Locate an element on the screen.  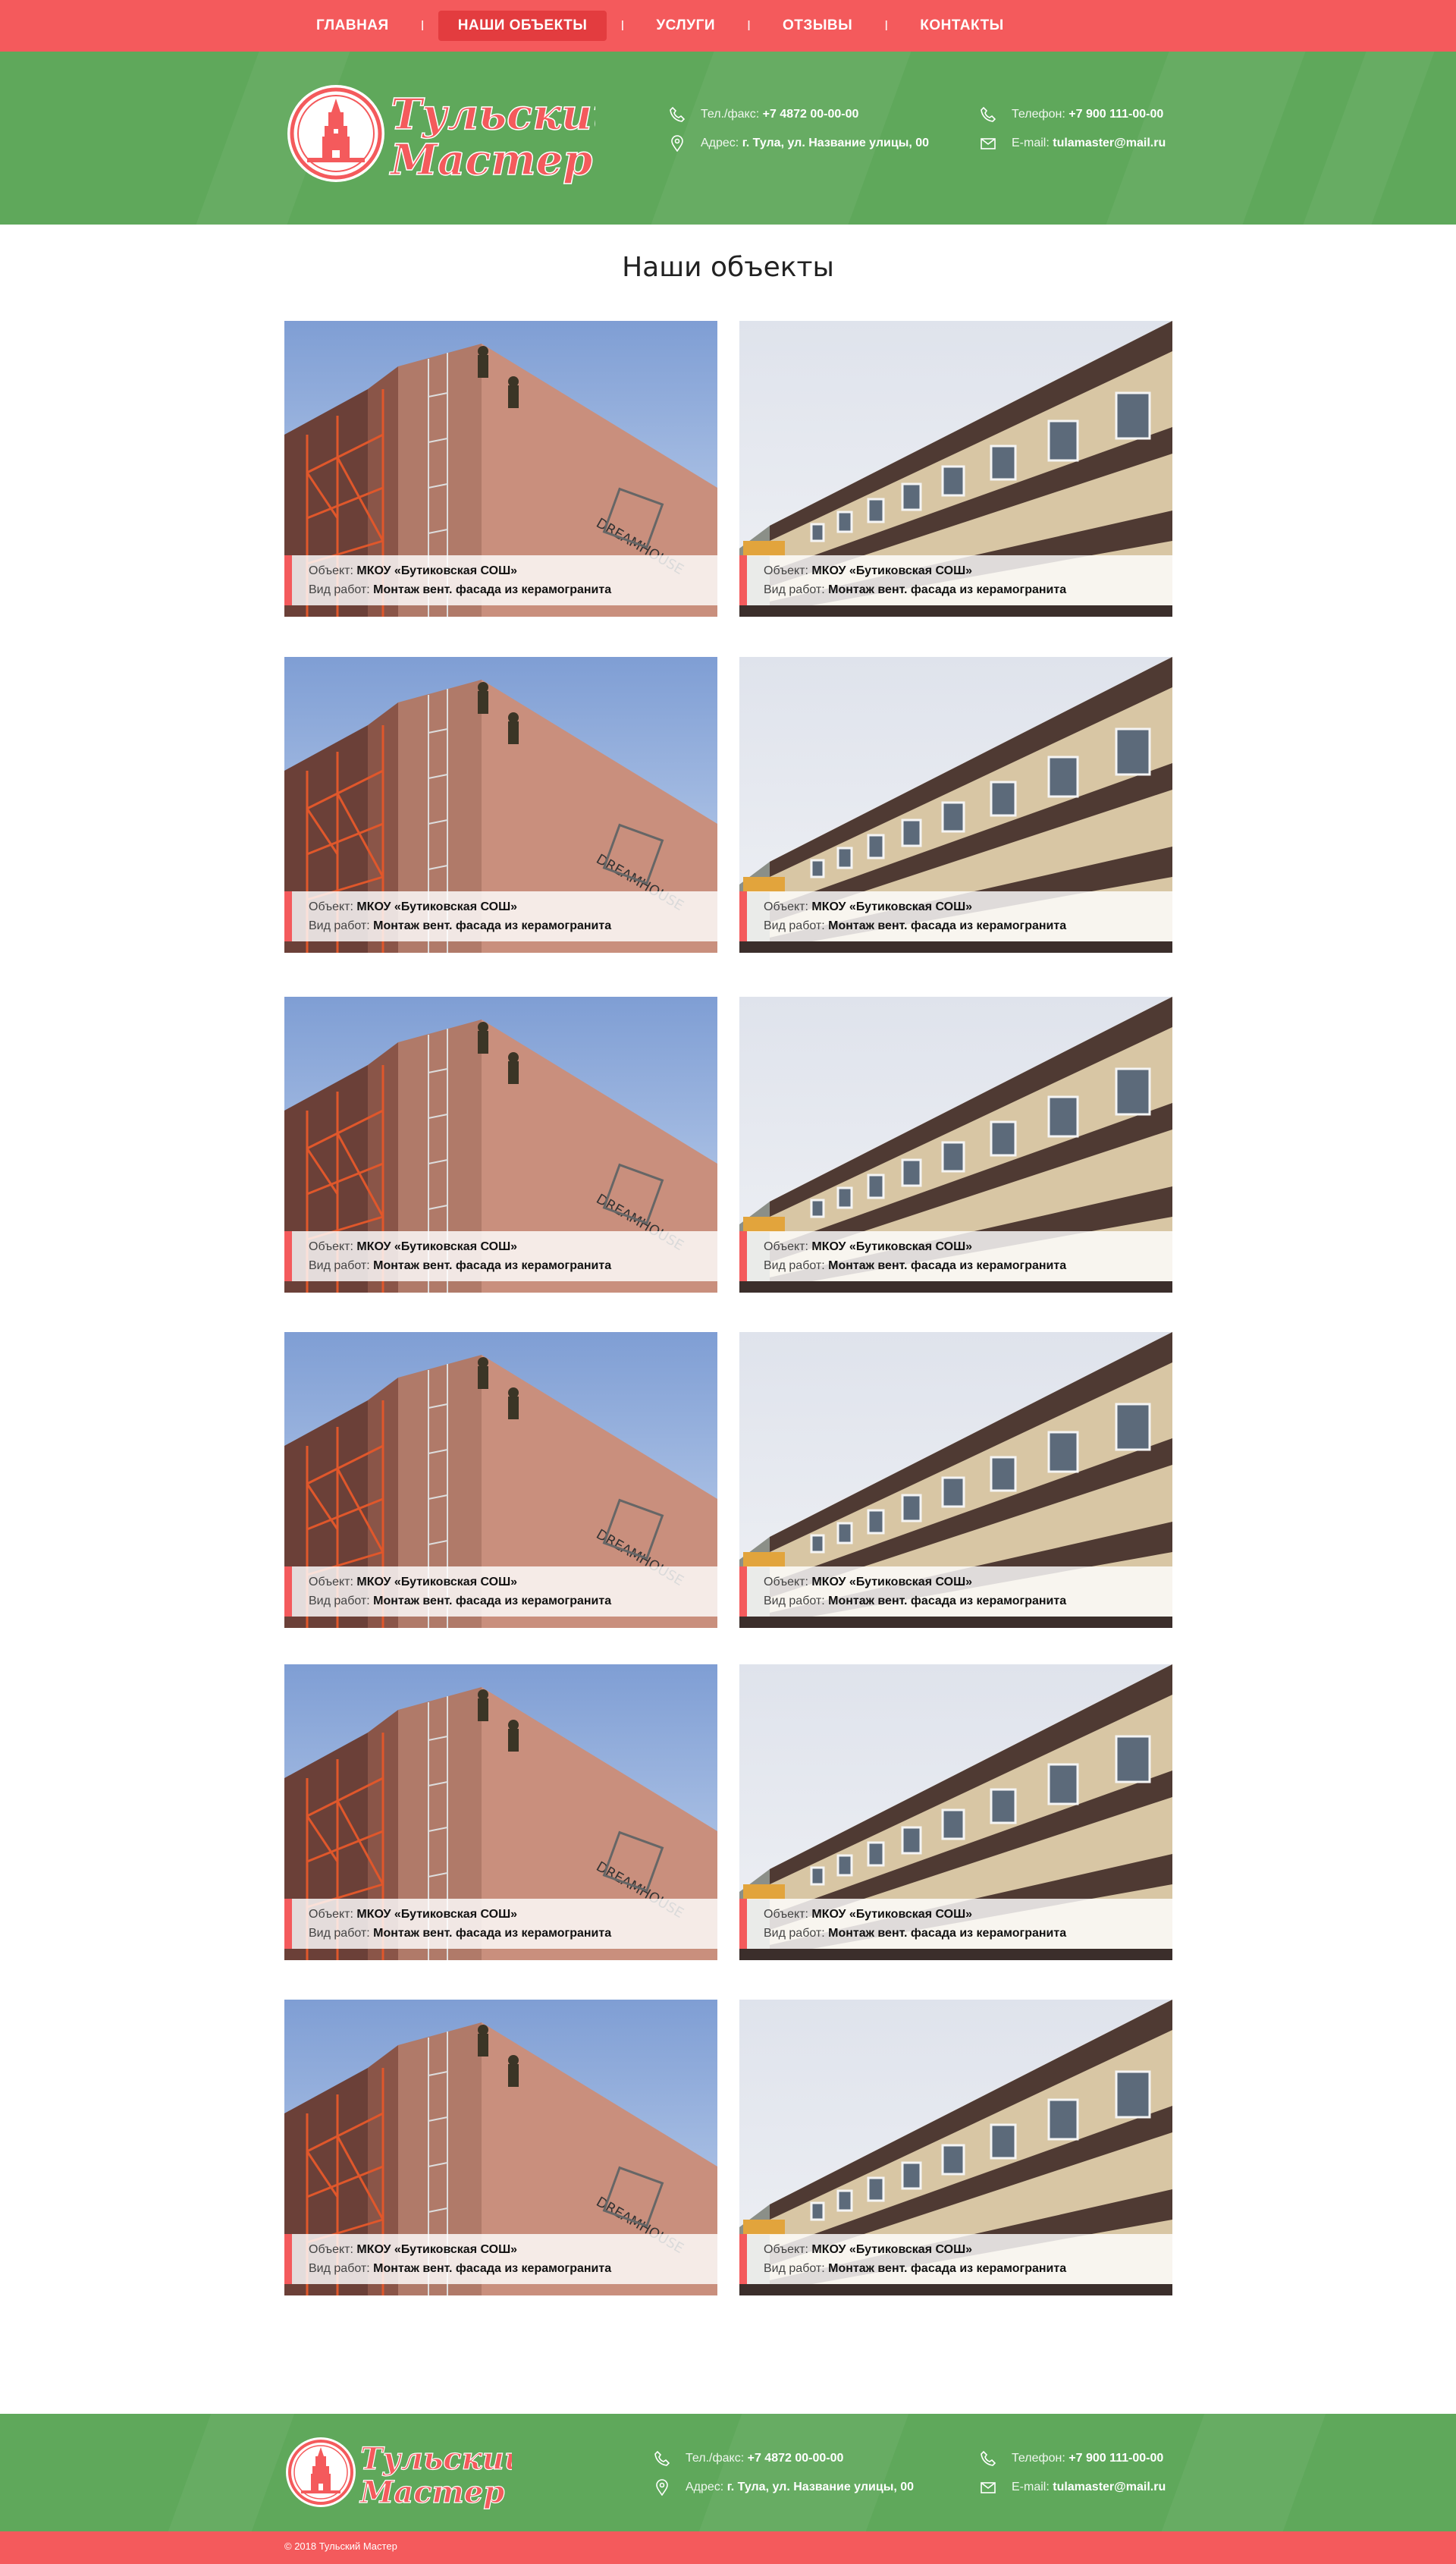
nav-item-contacts: КОНТАКТЫ is located at coordinates (962, 26).